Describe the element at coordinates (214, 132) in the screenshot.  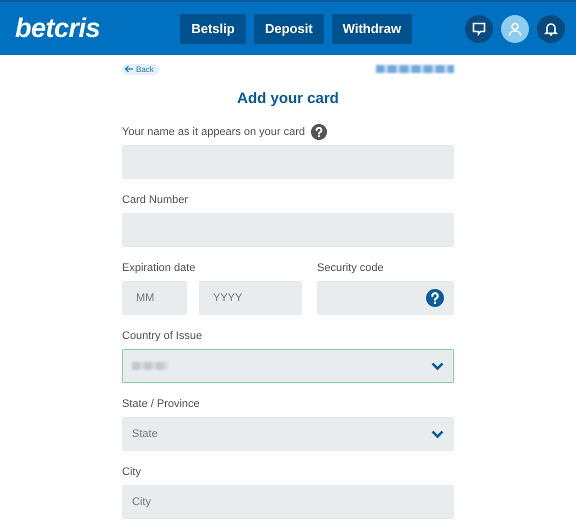
I see `field-label: Your name as it appears on your card` at that location.